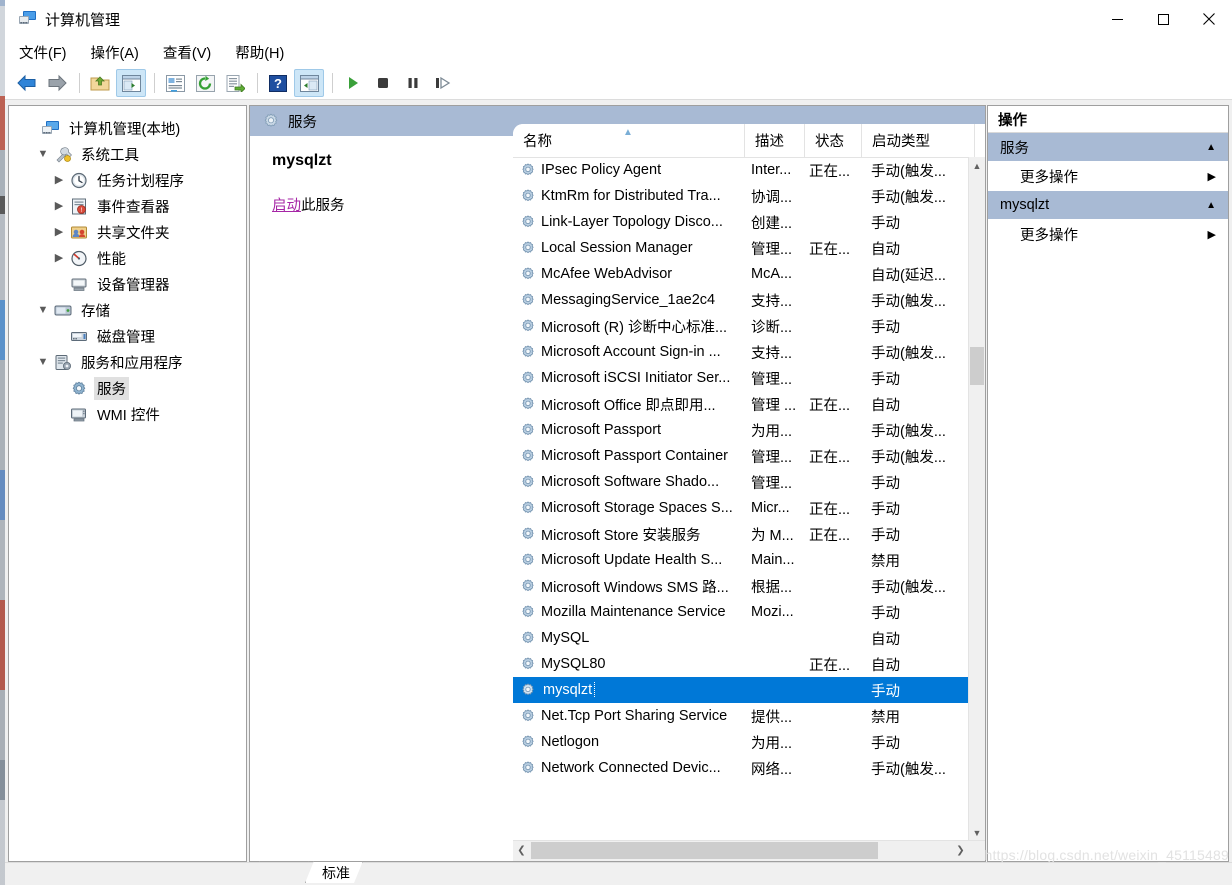 The width and height of the screenshot is (1232, 885). What do you see at coordinates (521, 850) in the screenshot?
I see `scroll-left-arrow-icon: ❮` at bounding box center [521, 850].